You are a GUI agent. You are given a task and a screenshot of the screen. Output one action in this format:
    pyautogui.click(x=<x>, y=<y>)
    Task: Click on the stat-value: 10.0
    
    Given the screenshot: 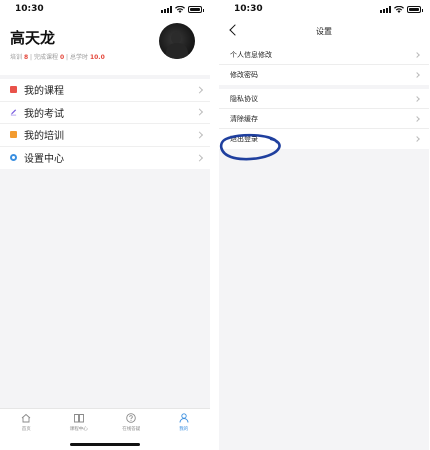 What is the action you would take?
    pyautogui.click(x=97, y=57)
    